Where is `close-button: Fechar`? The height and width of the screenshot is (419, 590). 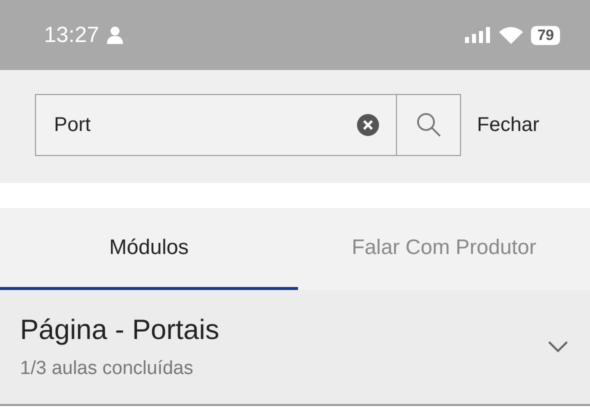
close-button: Fechar is located at coordinates (508, 125).